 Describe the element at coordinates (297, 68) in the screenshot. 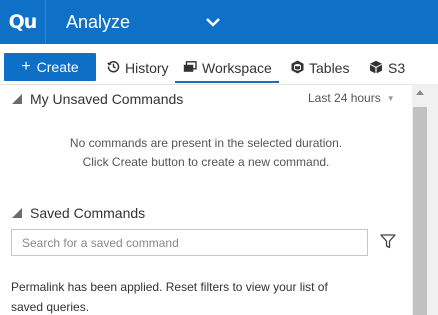

I see `tables-icon` at that location.